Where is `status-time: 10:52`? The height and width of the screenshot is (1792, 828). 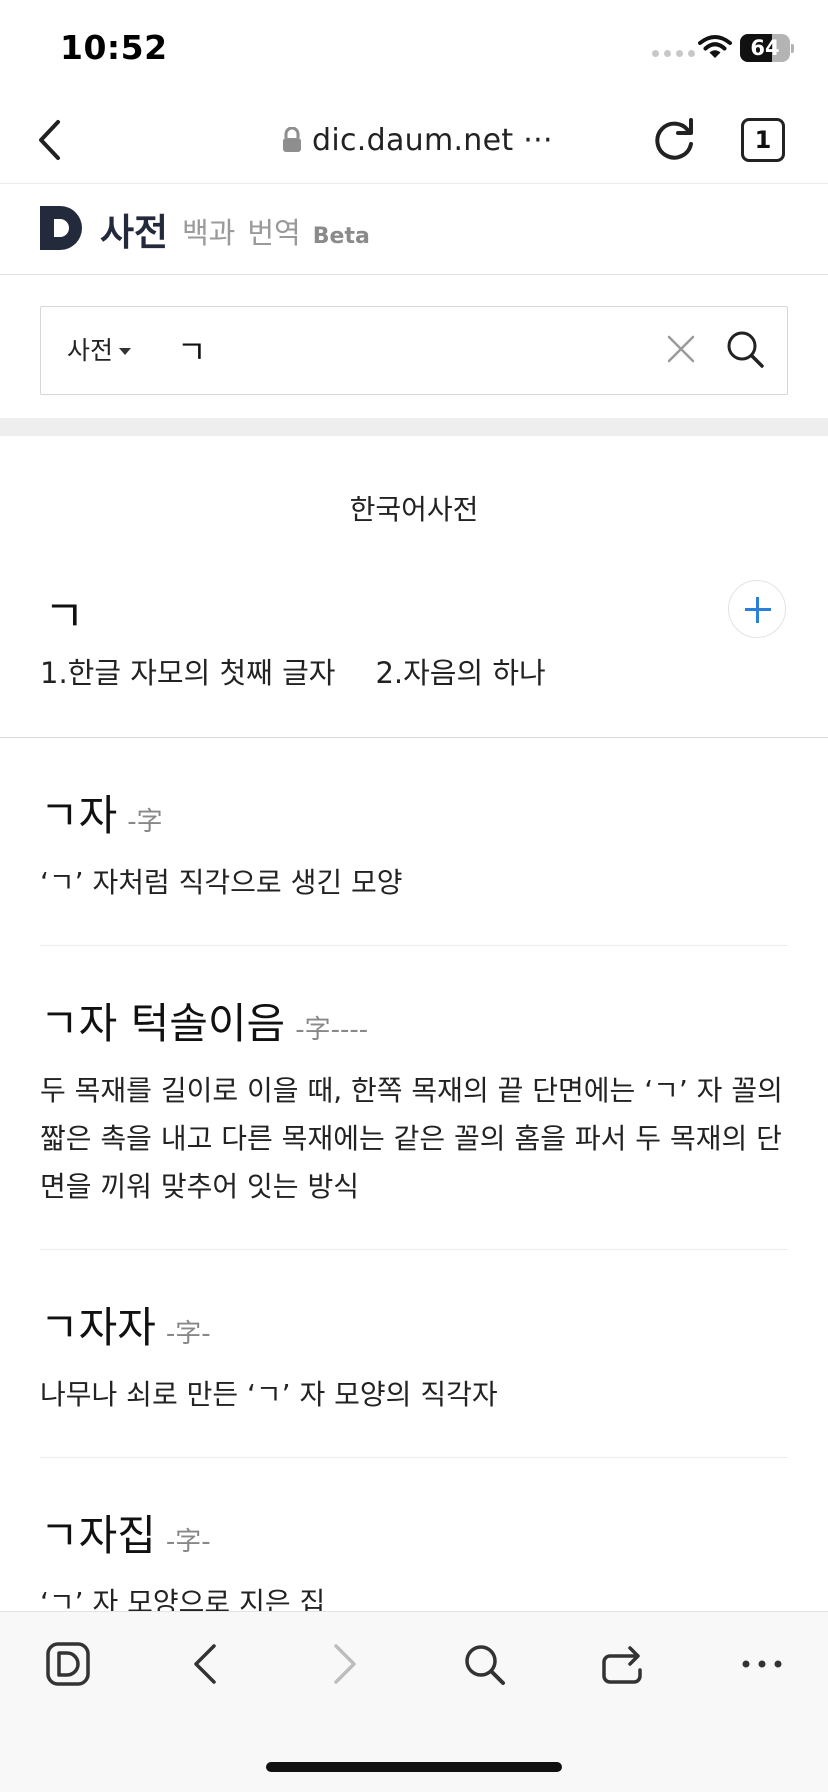 status-time: 10:52 is located at coordinates (114, 47).